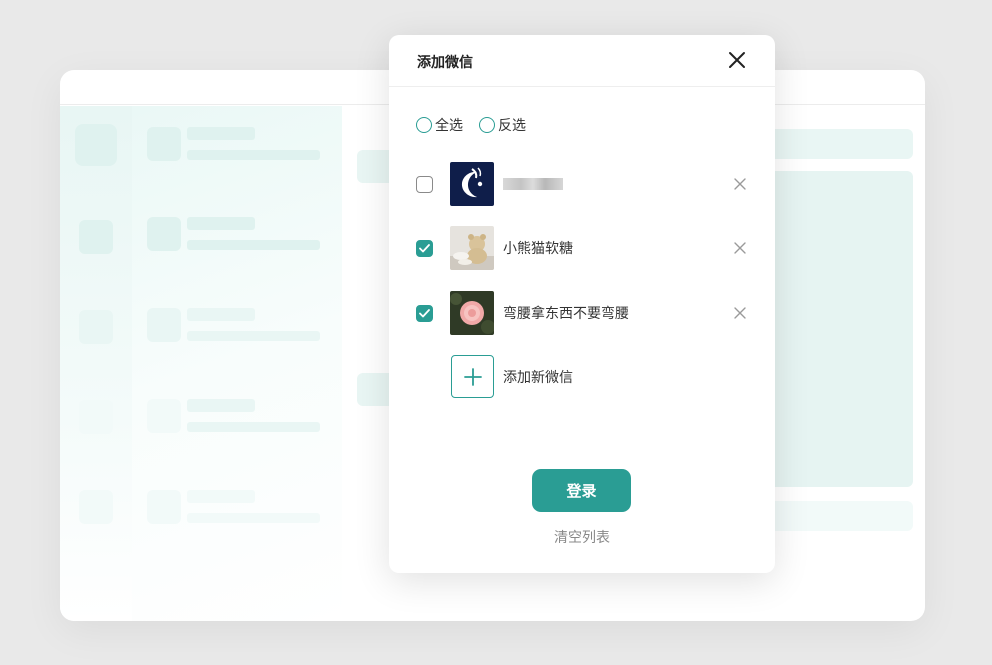 This screenshot has width=992, height=665. What do you see at coordinates (841, 329) in the screenshot?
I see `skeleton-panel` at bounding box center [841, 329].